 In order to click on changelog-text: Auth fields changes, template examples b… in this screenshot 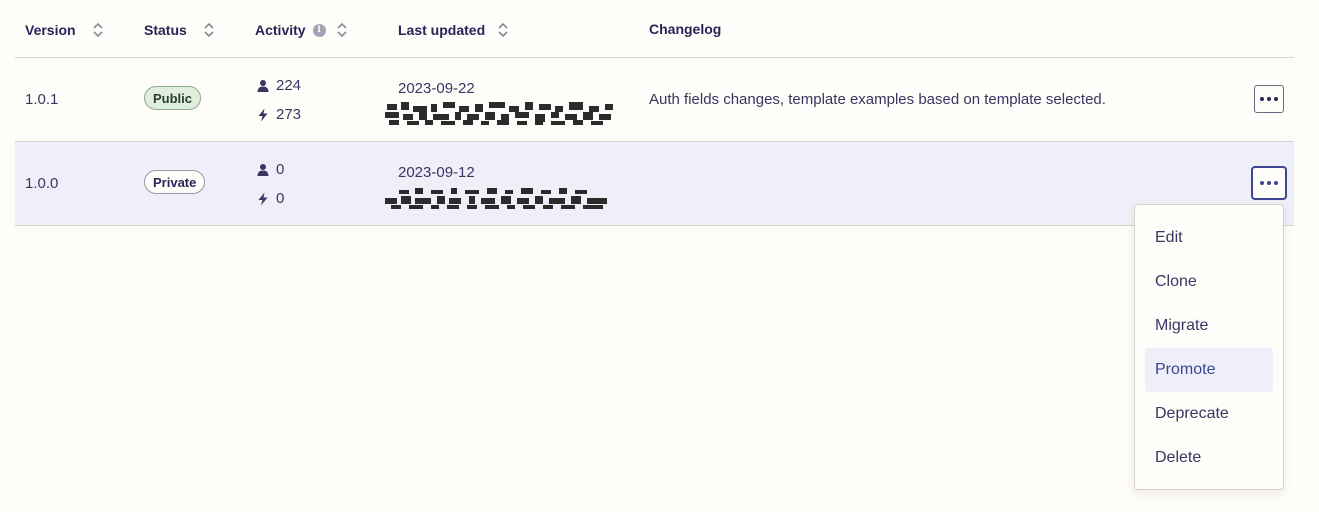, I will do `click(877, 99)`.